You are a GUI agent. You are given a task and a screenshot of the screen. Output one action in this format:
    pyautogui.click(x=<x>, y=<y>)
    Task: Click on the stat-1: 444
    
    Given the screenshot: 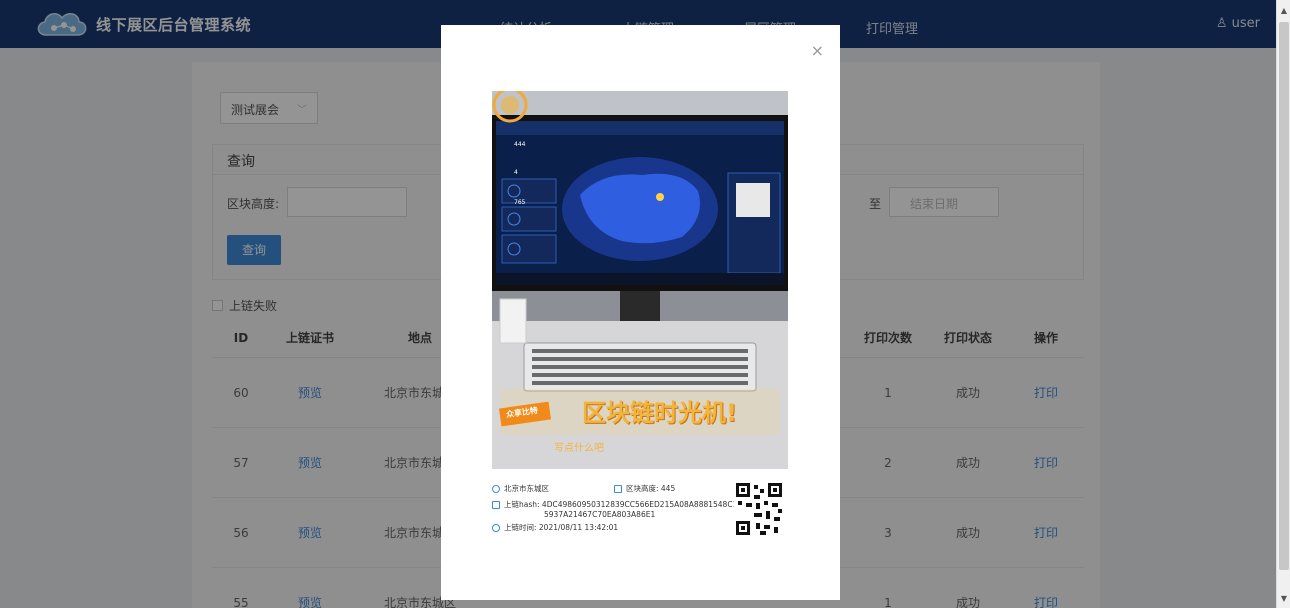 What is the action you would take?
    pyautogui.click(x=520, y=144)
    